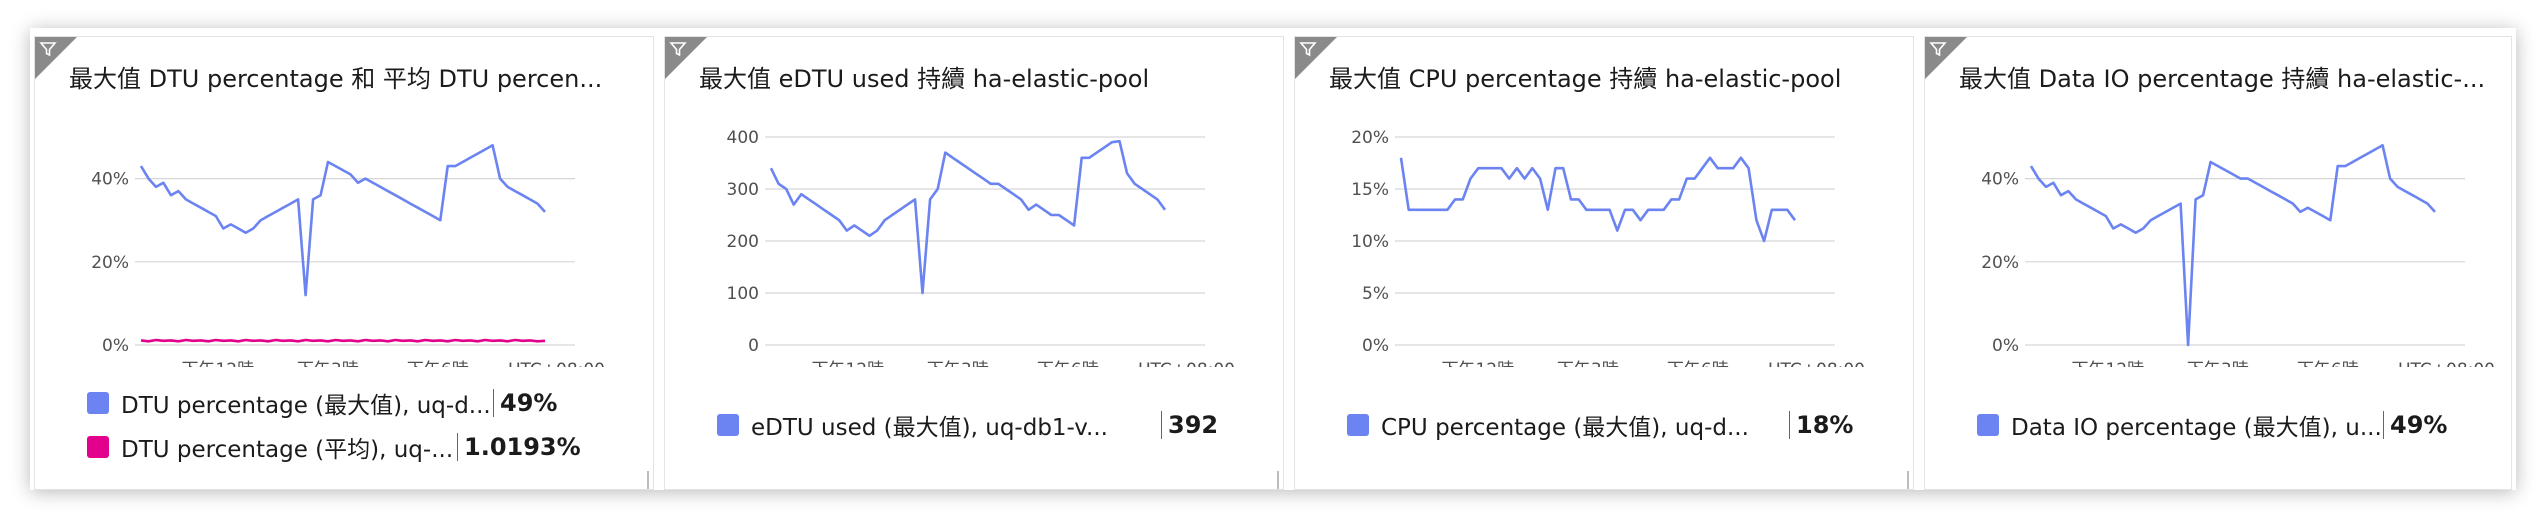 The image size is (2545, 520). I want to click on y-tick-label: 400, so click(743, 138).